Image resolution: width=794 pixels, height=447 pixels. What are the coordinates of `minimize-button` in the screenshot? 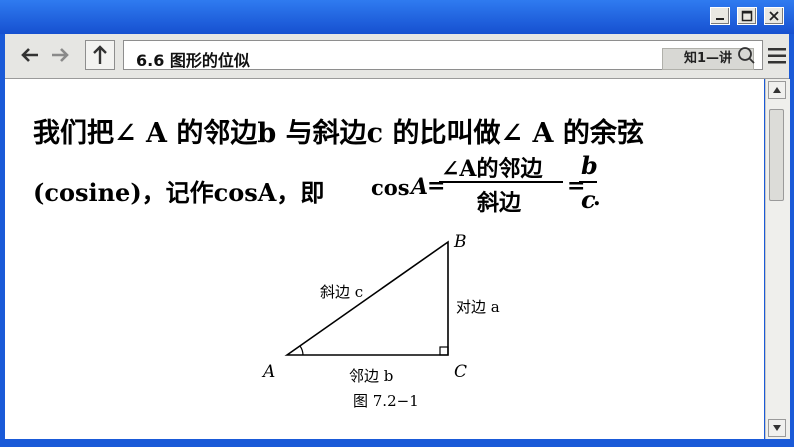 It's located at (720, 16).